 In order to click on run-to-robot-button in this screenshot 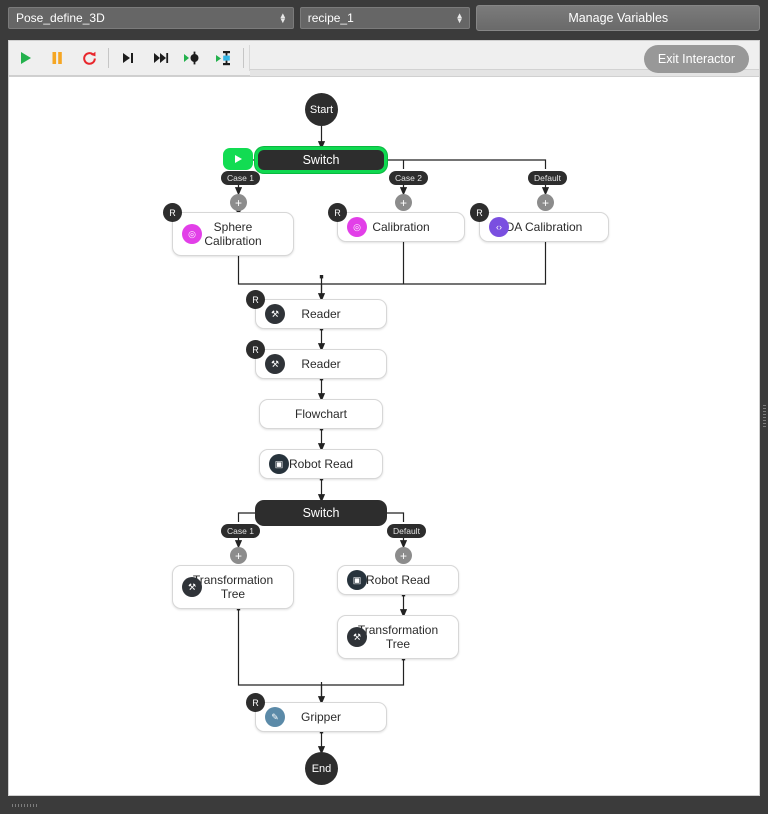, I will do `click(224, 58)`.